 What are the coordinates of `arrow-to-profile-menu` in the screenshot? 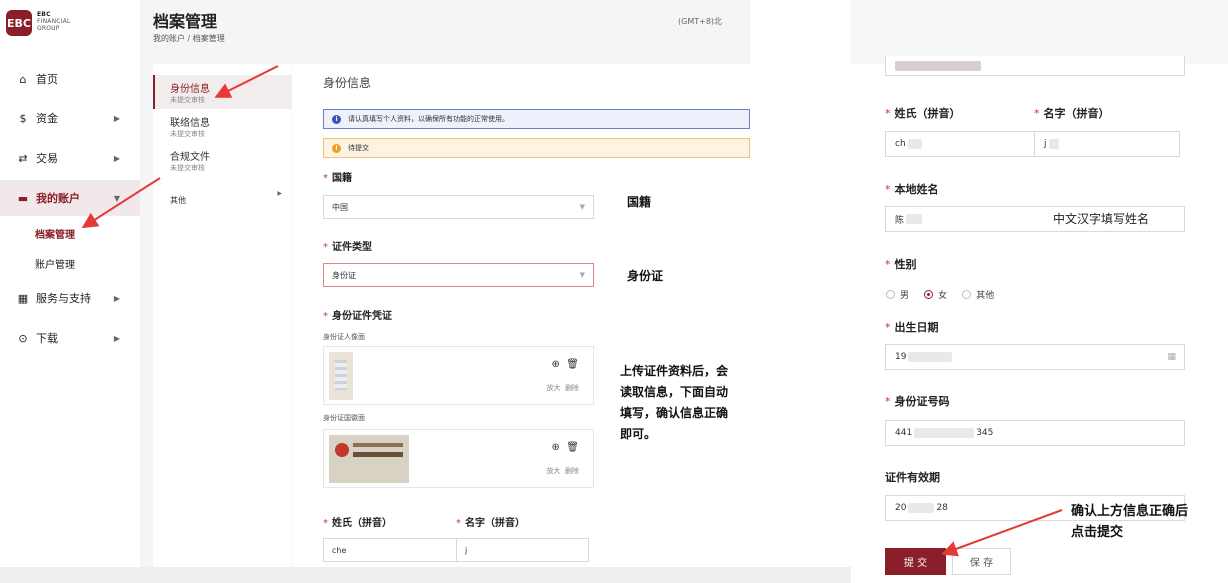 It's located at (121, 203).